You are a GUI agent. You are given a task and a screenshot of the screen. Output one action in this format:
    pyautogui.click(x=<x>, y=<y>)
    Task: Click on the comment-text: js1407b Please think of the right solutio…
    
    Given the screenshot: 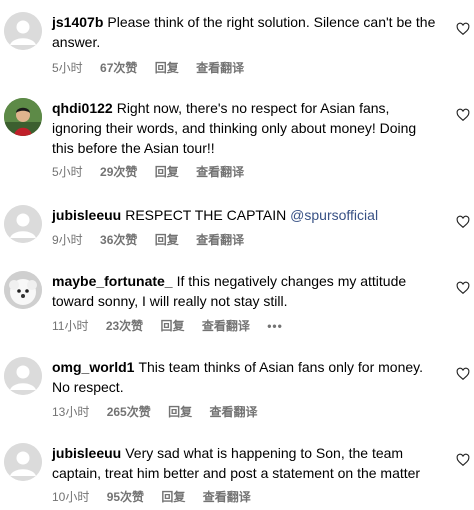 What is the action you would take?
    pyautogui.click(x=246, y=32)
    